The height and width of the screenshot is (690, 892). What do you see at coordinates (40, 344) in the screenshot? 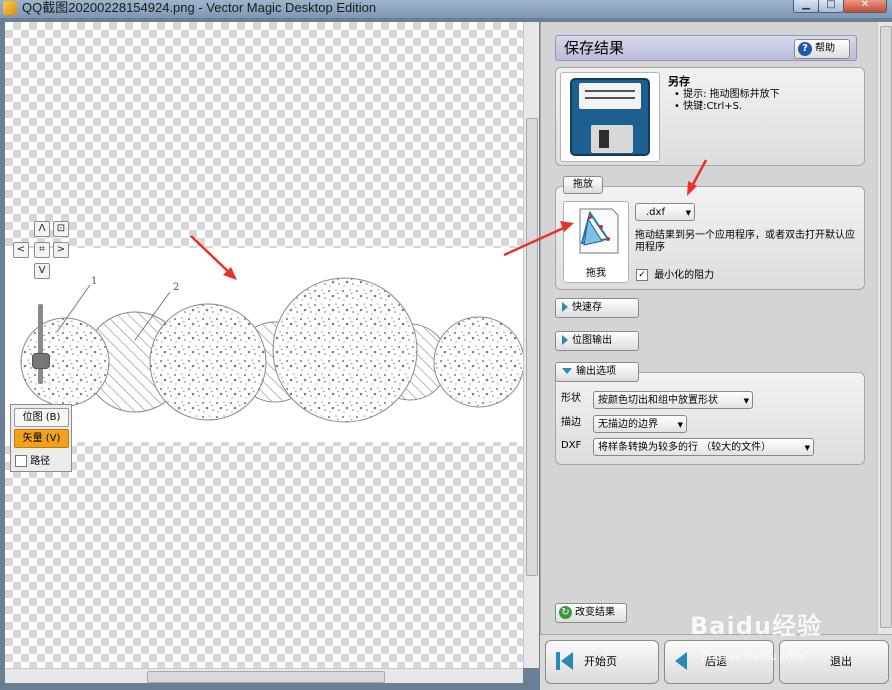
I see `zoom-slider` at bounding box center [40, 344].